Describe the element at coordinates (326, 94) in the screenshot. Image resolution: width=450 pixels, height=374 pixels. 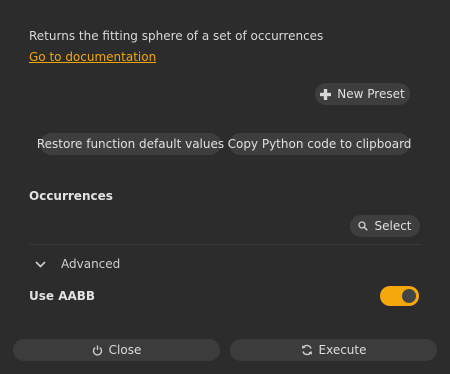
I see `plus-icon` at that location.